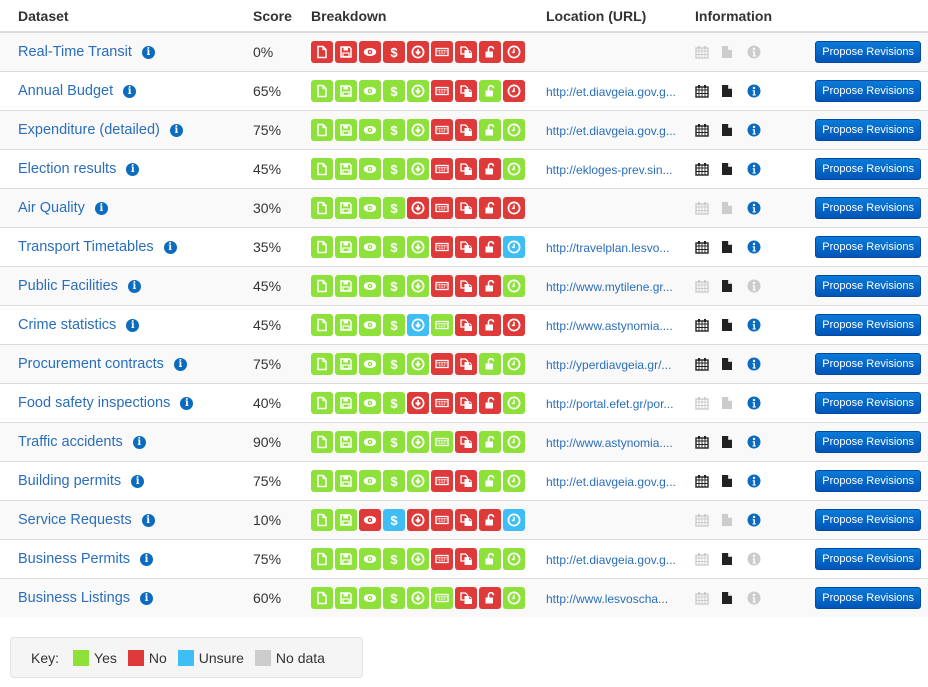  Describe the element at coordinates (74, 559) in the screenshot. I see `dataset-link: Business Permits` at that location.